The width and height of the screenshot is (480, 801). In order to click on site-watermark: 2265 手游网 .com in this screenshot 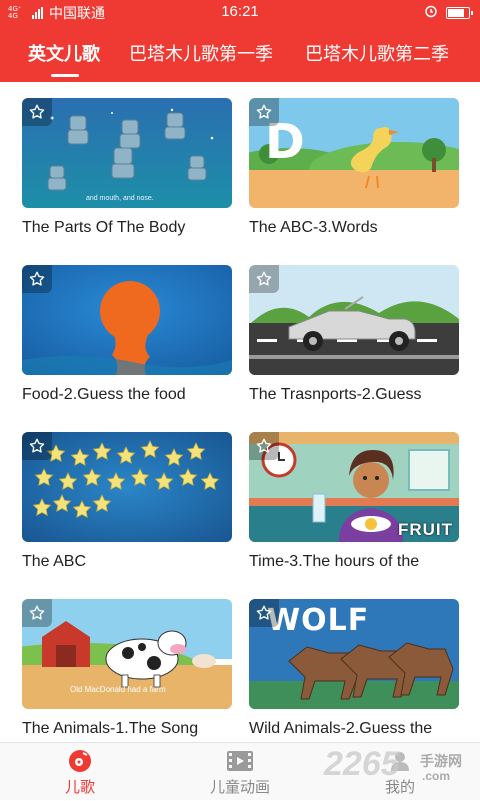, I will do `click(399, 765)`.